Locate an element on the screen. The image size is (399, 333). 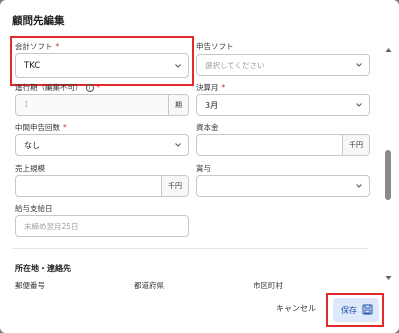
city-label: 市区町村 is located at coordinates (268, 285).